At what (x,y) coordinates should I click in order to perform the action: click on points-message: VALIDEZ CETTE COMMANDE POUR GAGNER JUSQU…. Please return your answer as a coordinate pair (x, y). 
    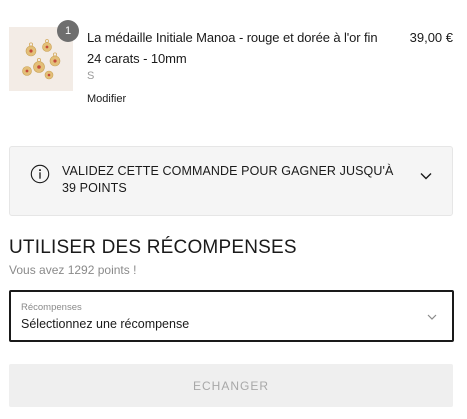
    Looking at the image, I should click on (228, 179).